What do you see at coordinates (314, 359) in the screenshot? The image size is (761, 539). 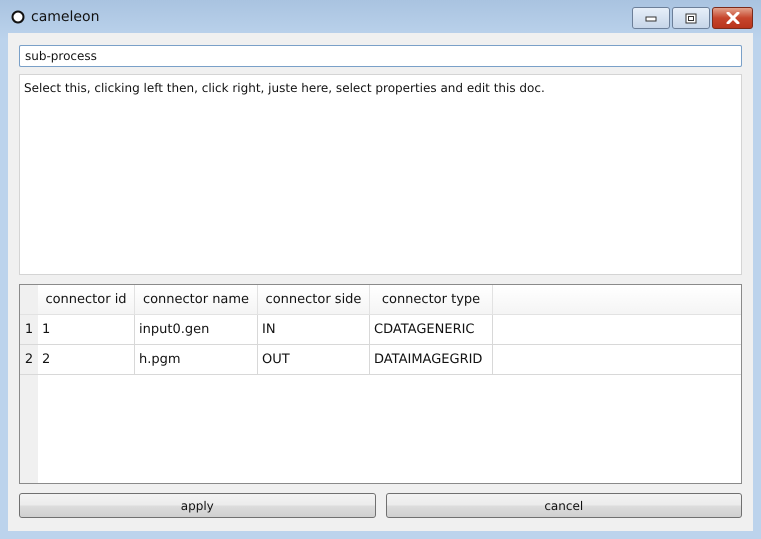 I see `table-cell: OUT` at bounding box center [314, 359].